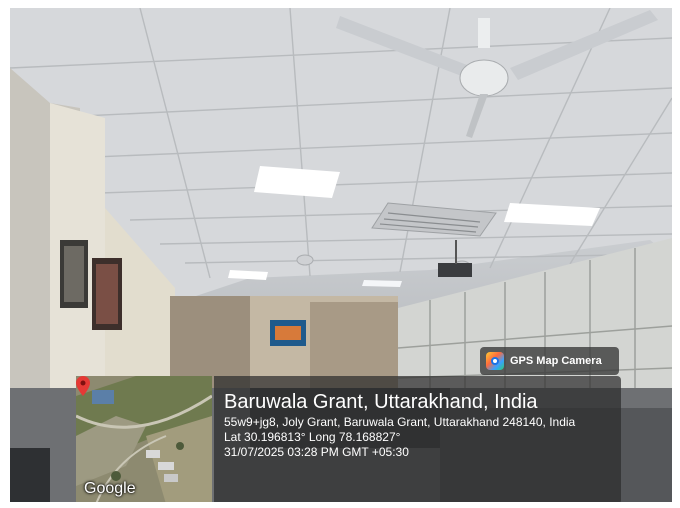 The image size is (680, 508). What do you see at coordinates (316, 452) in the screenshot?
I see `timestamp-text: 31/07/2025 03:28 PM GMT +05:30` at bounding box center [316, 452].